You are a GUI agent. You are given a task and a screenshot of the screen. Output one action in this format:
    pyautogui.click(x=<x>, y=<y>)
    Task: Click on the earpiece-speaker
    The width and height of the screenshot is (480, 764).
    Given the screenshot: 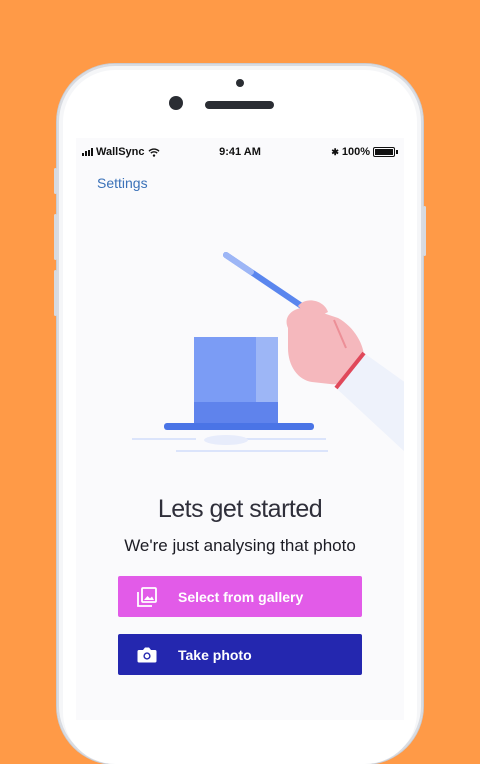 What is the action you would take?
    pyautogui.click(x=239, y=105)
    